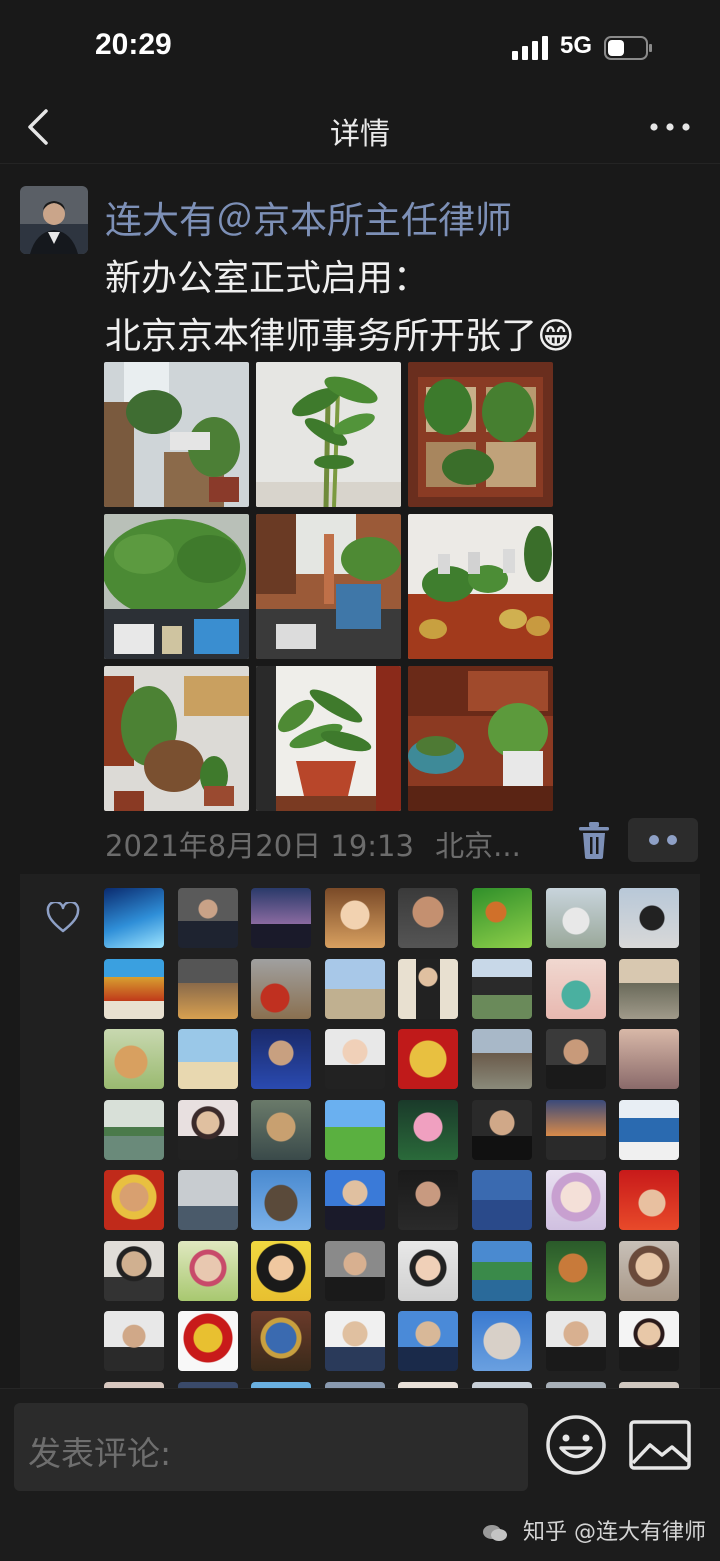  I want to click on network-type: 5G, so click(576, 45).